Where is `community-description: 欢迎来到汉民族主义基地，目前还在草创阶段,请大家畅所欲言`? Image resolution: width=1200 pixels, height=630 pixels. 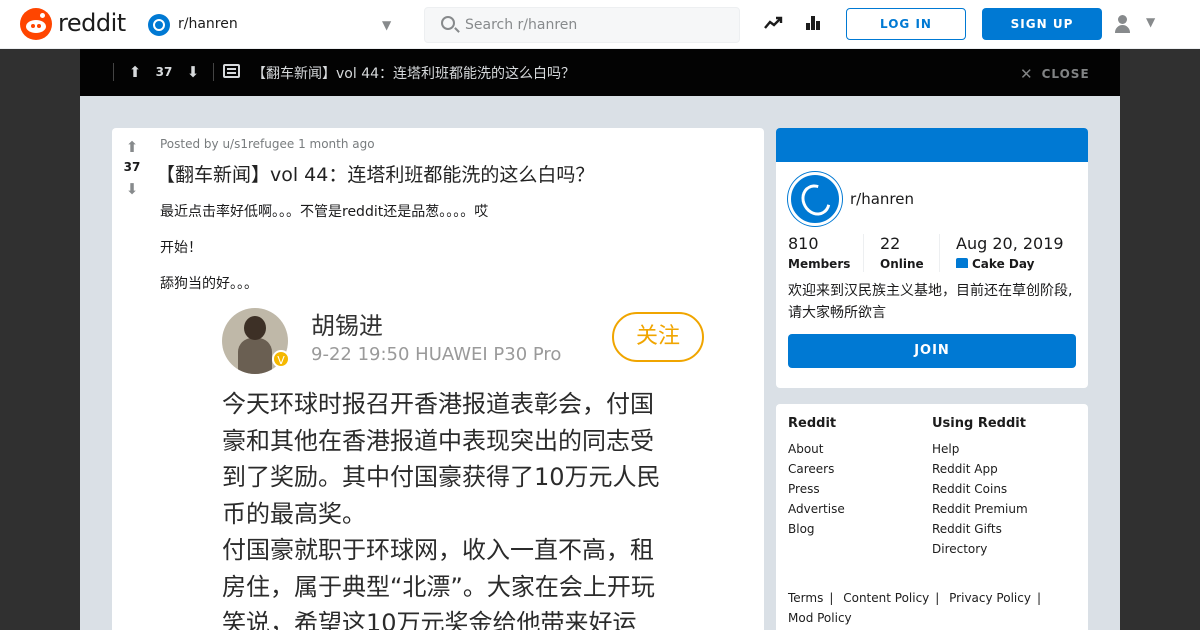 community-description: 欢迎来到汉民族主义基地，目前还在草创阶段,请大家畅所欲言 is located at coordinates (930, 302).